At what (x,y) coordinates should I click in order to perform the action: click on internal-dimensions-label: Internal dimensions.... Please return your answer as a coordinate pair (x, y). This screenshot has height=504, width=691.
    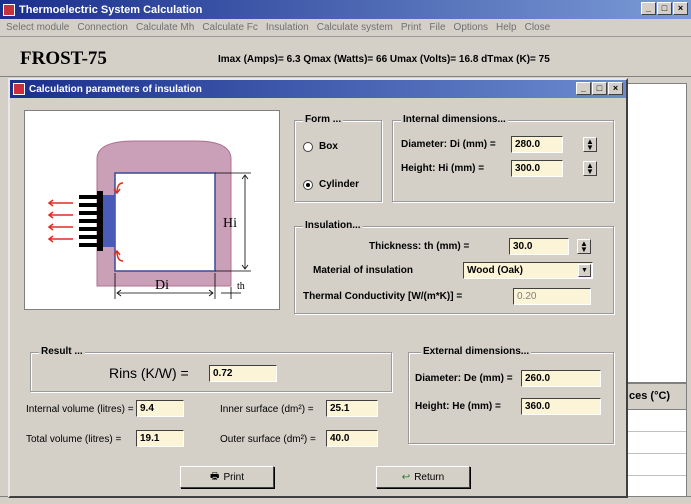
    Looking at the image, I should click on (454, 119).